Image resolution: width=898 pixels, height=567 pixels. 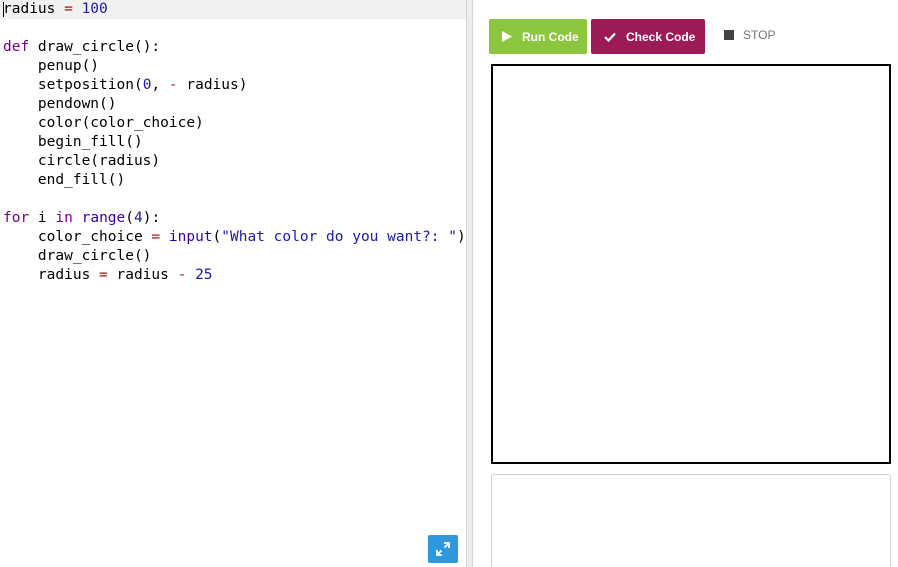 I want to click on code-line: setposition(0, - radius), so click(x=233, y=85).